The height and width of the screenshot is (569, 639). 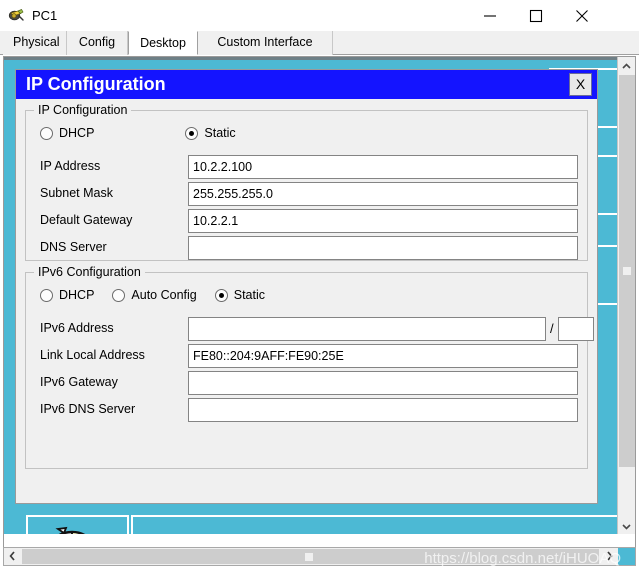 What do you see at coordinates (163, 43) in the screenshot?
I see `tab-desktop: Desktop` at bounding box center [163, 43].